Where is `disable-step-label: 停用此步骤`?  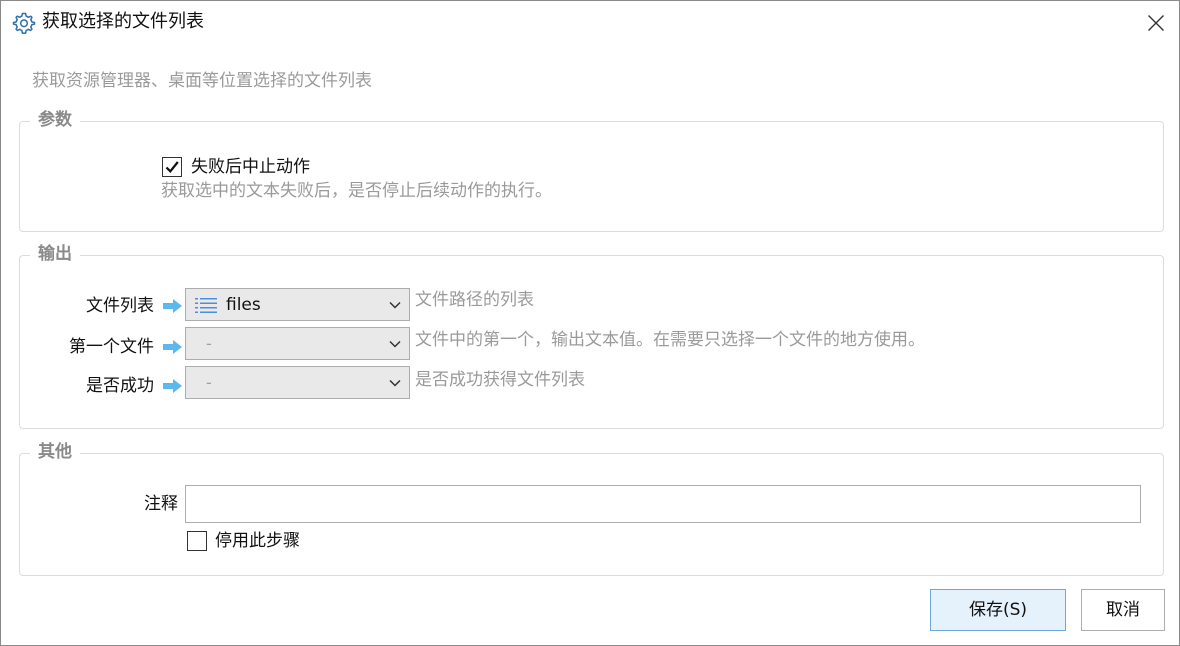
disable-step-label: 停用此步骤 is located at coordinates (257, 541).